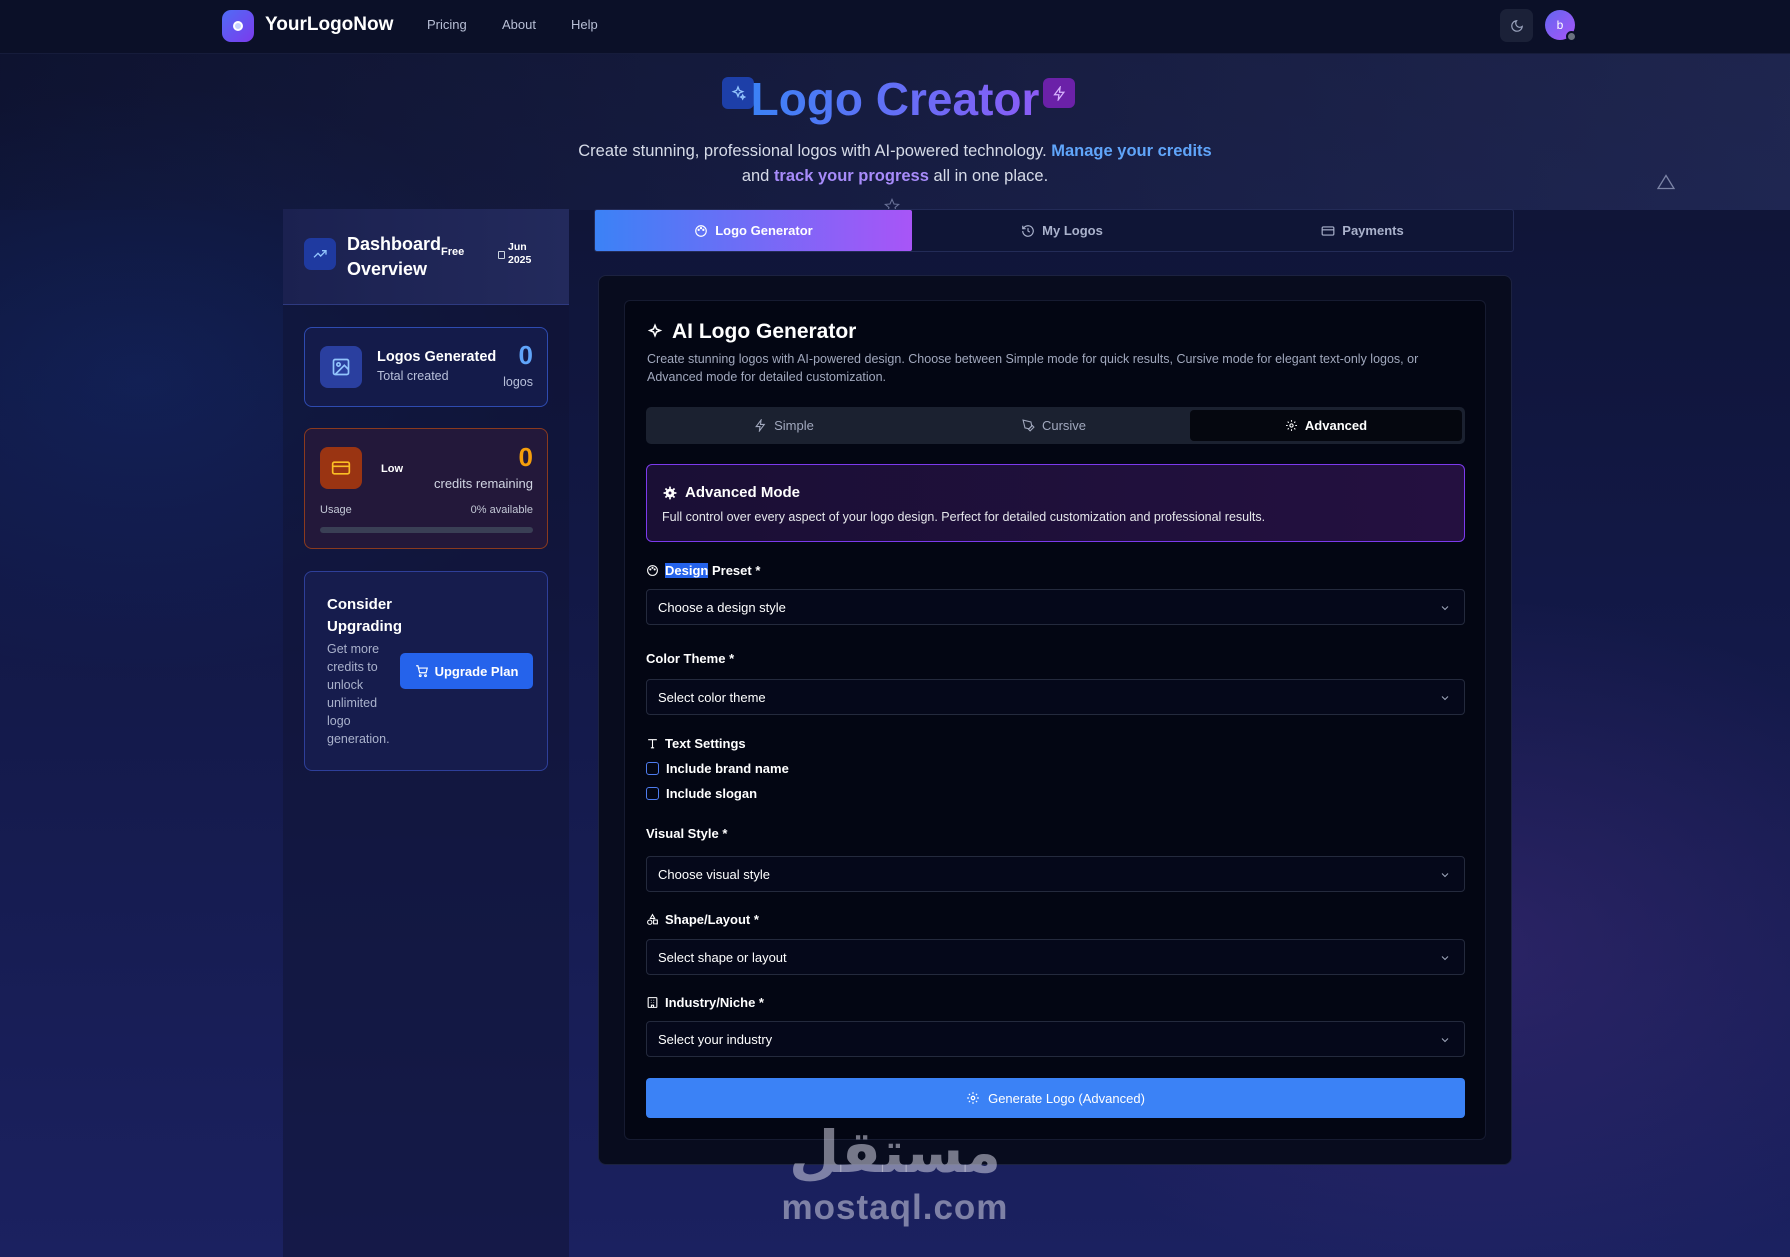  What do you see at coordinates (1055, 874) in the screenshot?
I see `visual-style-select: Choose visual style` at bounding box center [1055, 874].